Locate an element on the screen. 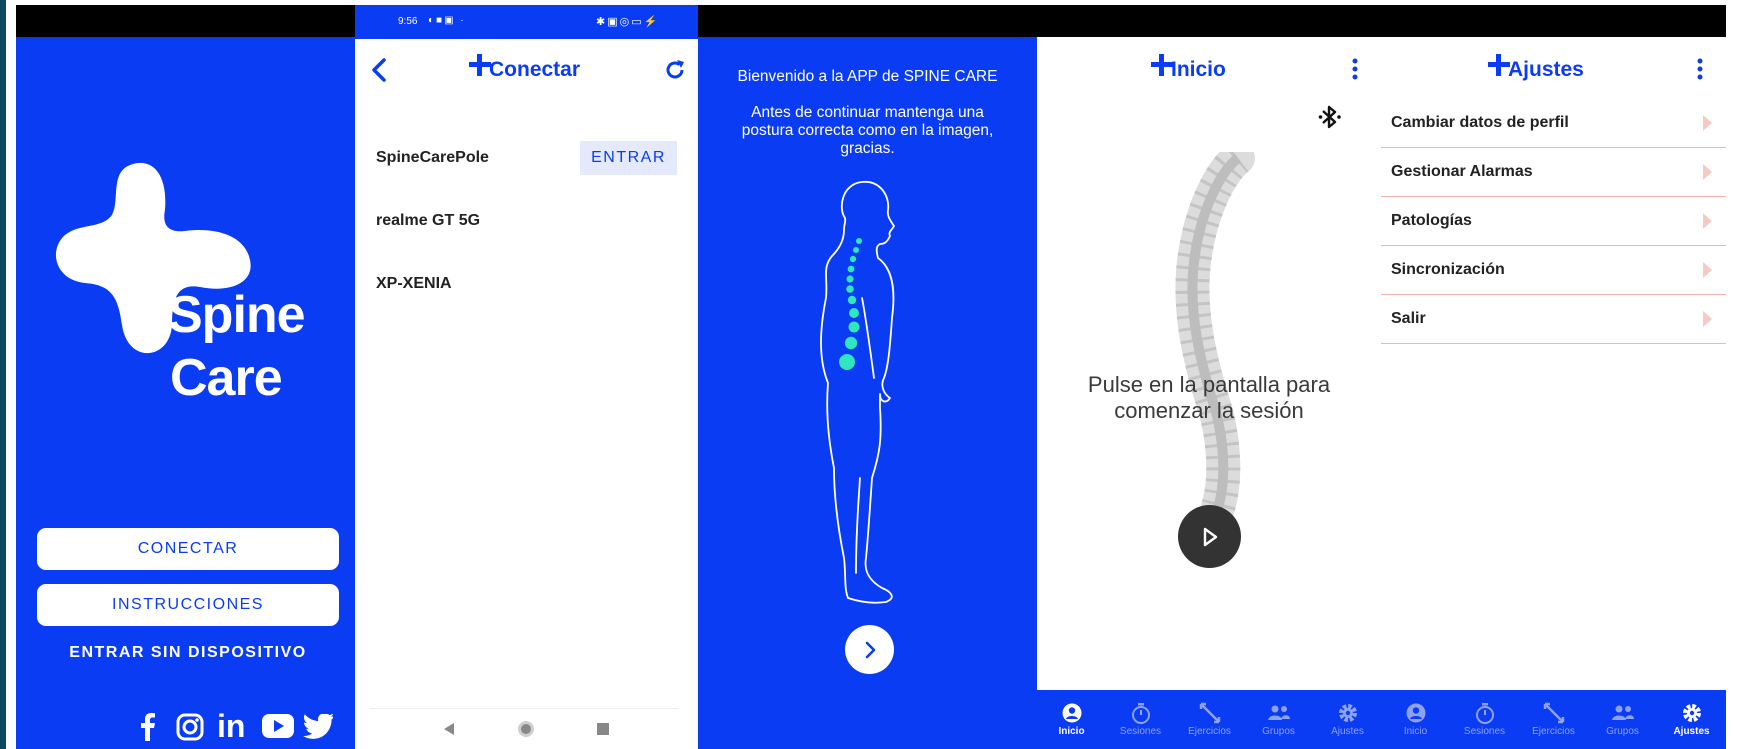 This screenshot has width=1740, height=749. posture-silhouette-illustration is located at coordinates (857, 392).